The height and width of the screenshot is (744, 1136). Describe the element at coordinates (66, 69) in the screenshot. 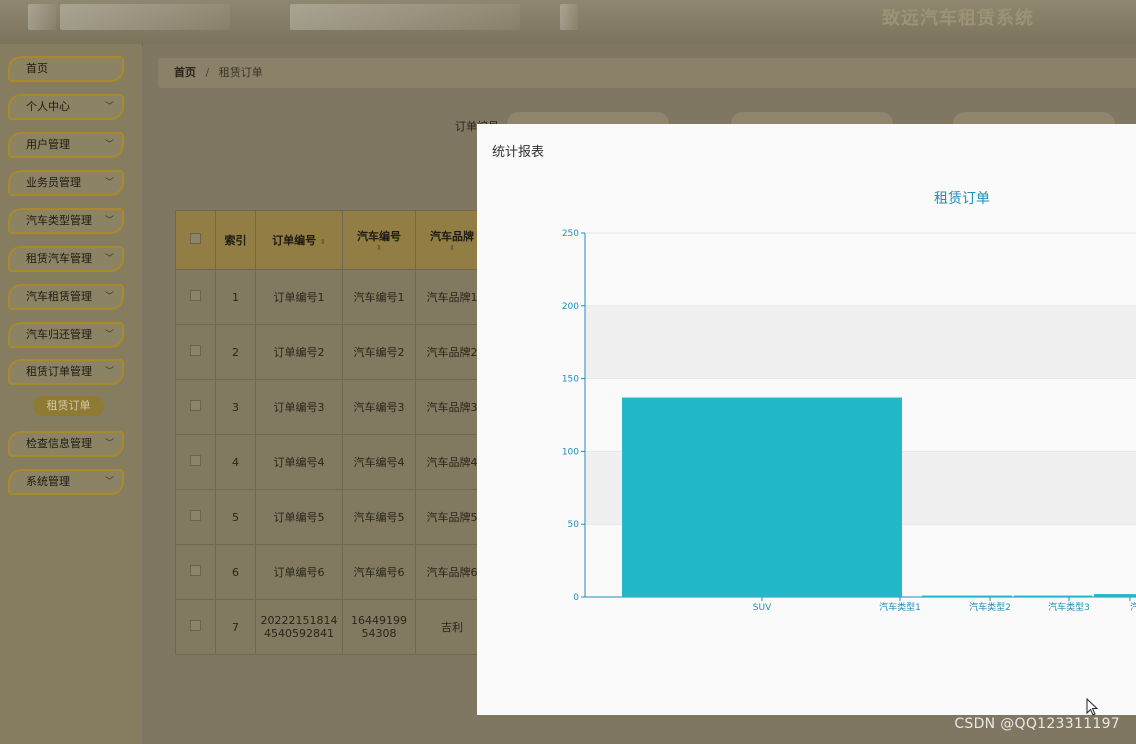

I see `sidebar-item-home: 首页` at that location.